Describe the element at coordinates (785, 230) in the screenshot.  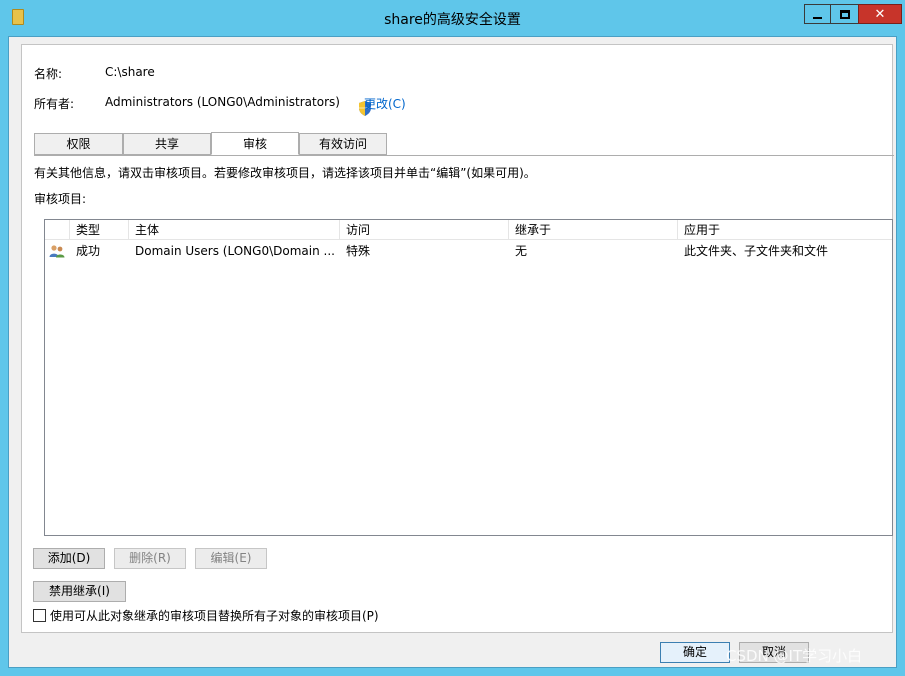
I see `column-header-applies-to: 应用于` at that location.